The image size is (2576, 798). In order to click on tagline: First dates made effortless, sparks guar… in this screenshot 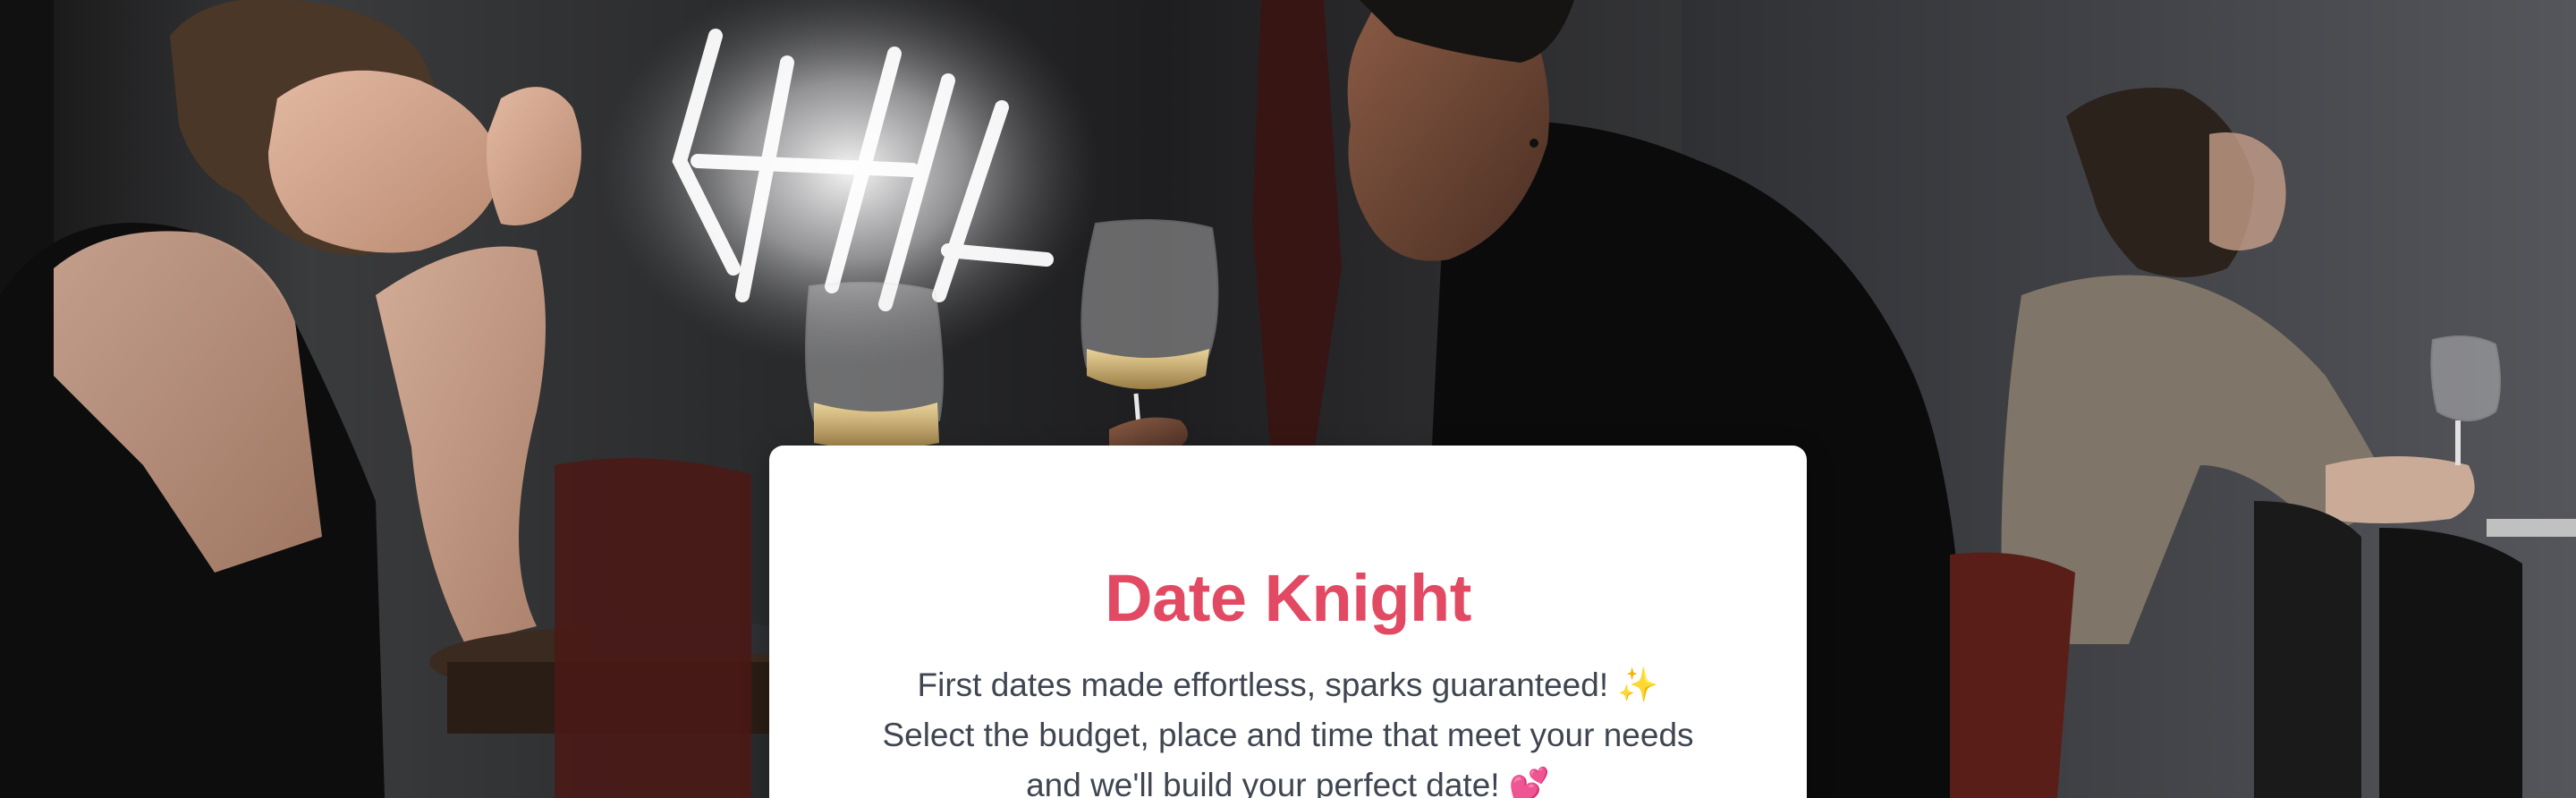, I will do `click(1288, 729)`.